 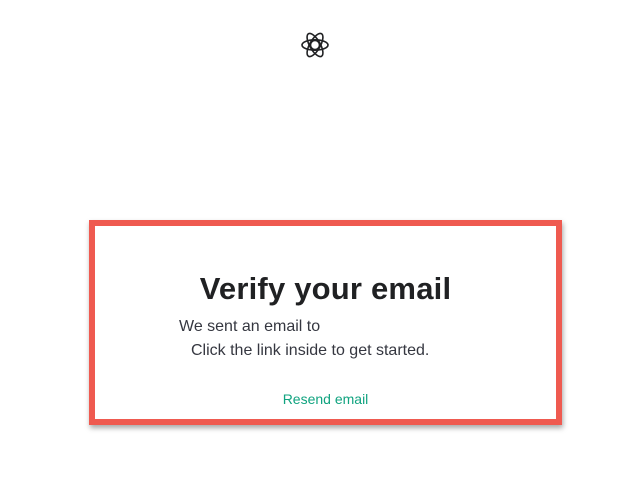 What do you see at coordinates (310, 350) in the screenshot?
I see `instructions-text: Click the link inside to get started.` at bounding box center [310, 350].